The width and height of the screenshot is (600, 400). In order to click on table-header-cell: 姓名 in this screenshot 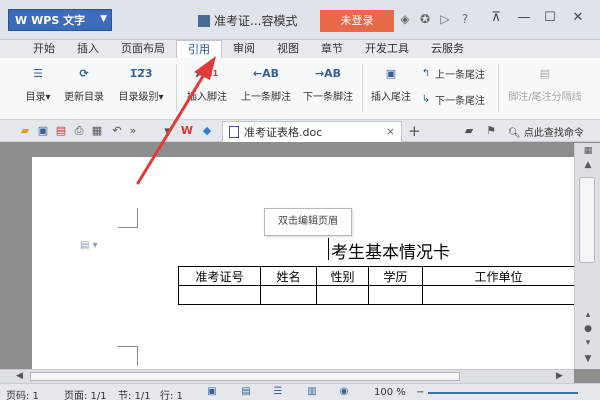, I will do `click(288, 276)`.